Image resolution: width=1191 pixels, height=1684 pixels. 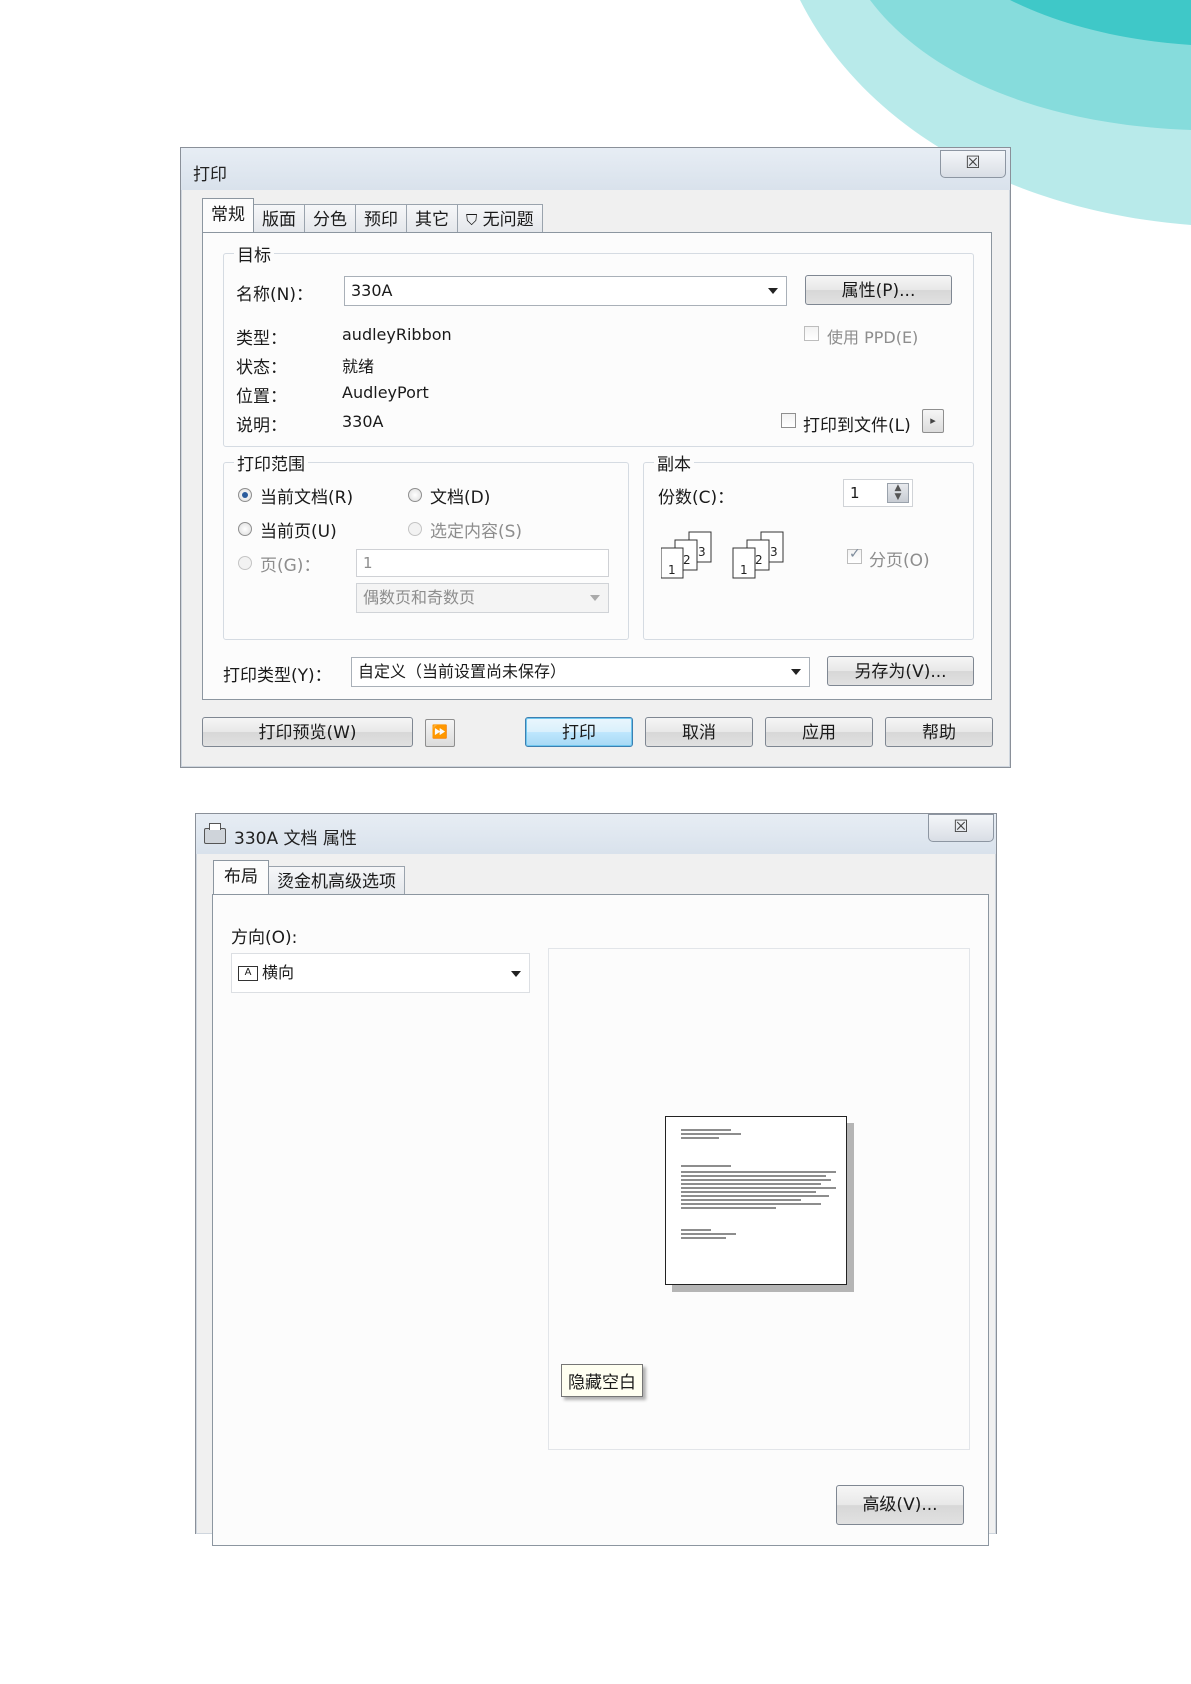 I want to click on collate-checkbox, so click(x=854, y=555).